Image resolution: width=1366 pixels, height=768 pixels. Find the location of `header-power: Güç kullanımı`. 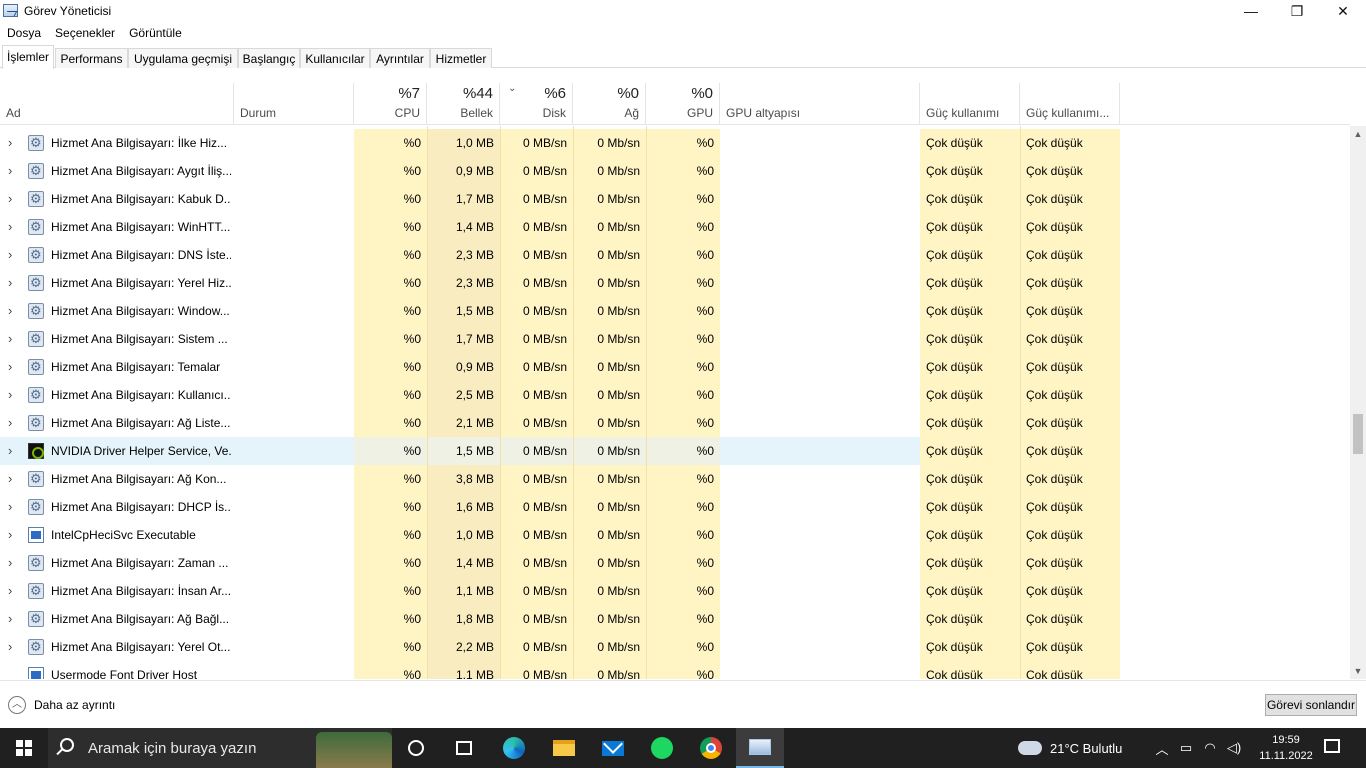

header-power: Güç kullanımı is located at coordinates (970, 104).